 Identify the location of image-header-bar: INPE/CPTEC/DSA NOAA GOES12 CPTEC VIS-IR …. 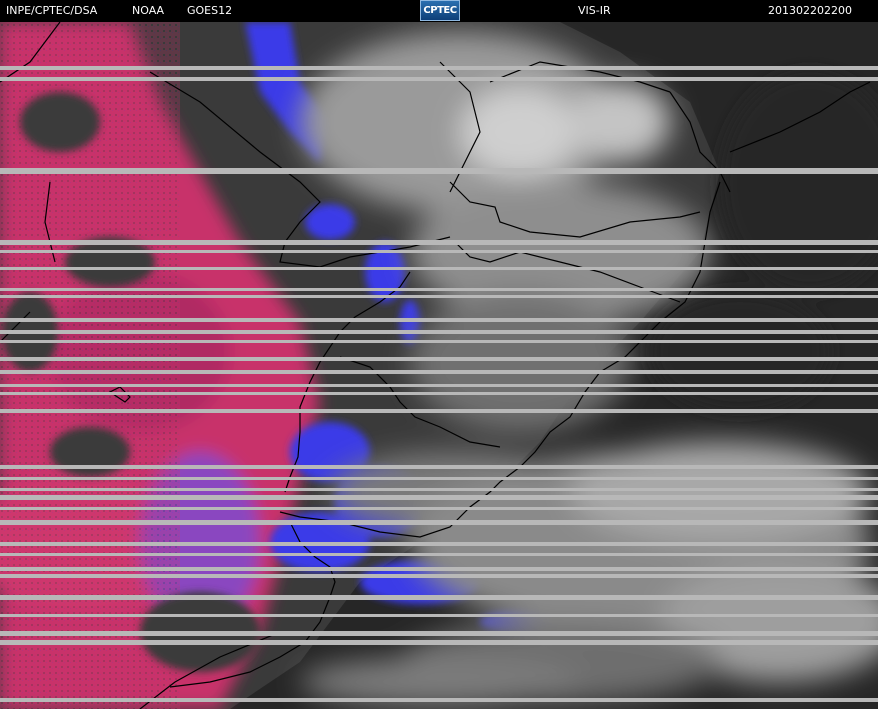
(439, 11).